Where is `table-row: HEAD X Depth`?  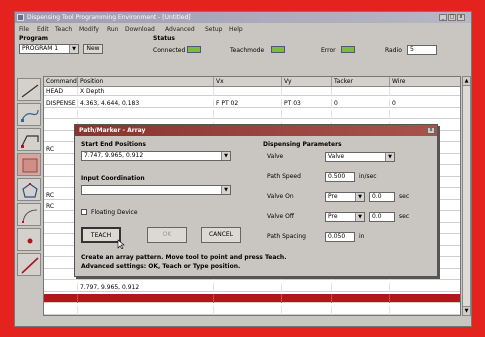
table-row: HEAD X Depth is located at coordinates (252, 91).